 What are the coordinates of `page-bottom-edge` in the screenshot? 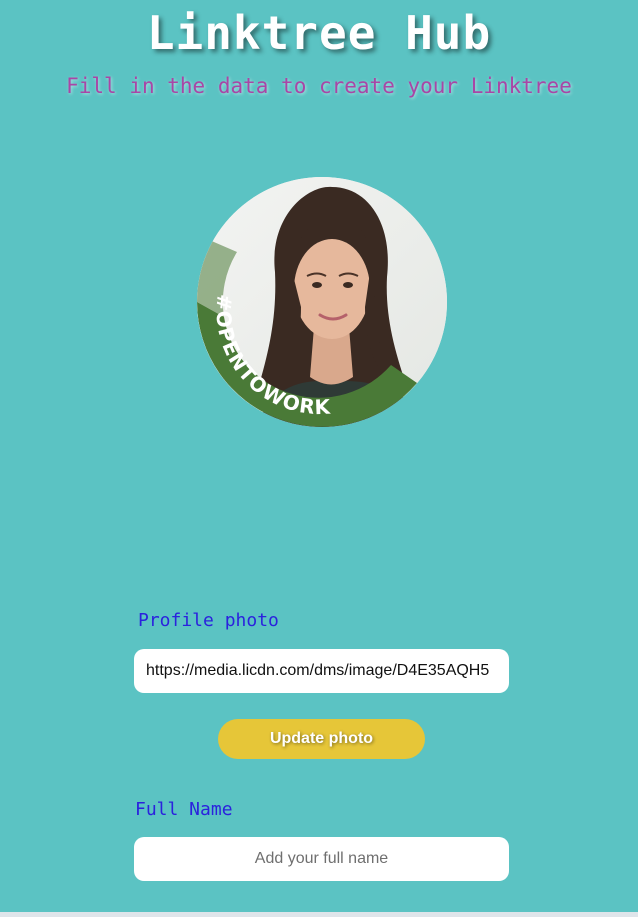 It's located at (319, 914).